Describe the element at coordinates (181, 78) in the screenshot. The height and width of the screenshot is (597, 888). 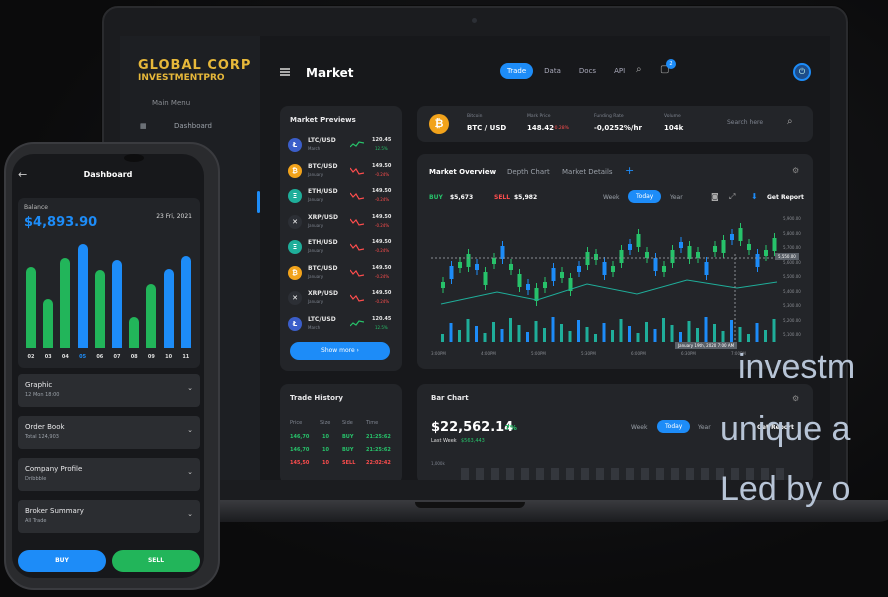
I see `logo-sub: INVESTMENTPRO` at that location.